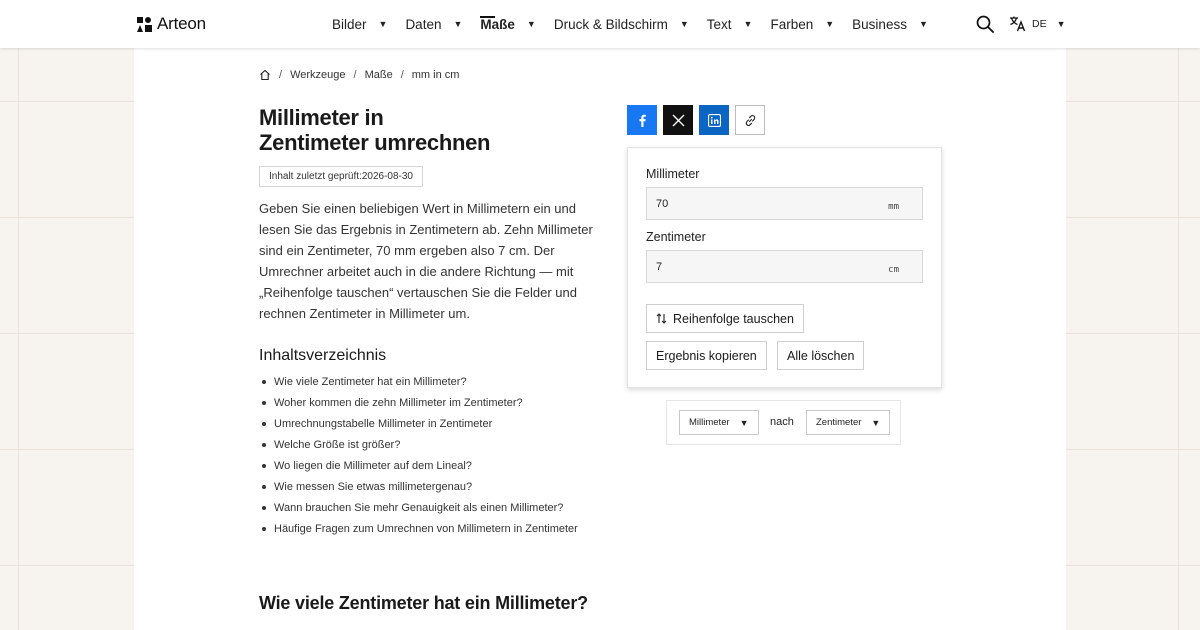  Describe the element at coordinates (893, 270) in the screenshot. I see `zentimeter-unit: cm` at that location.